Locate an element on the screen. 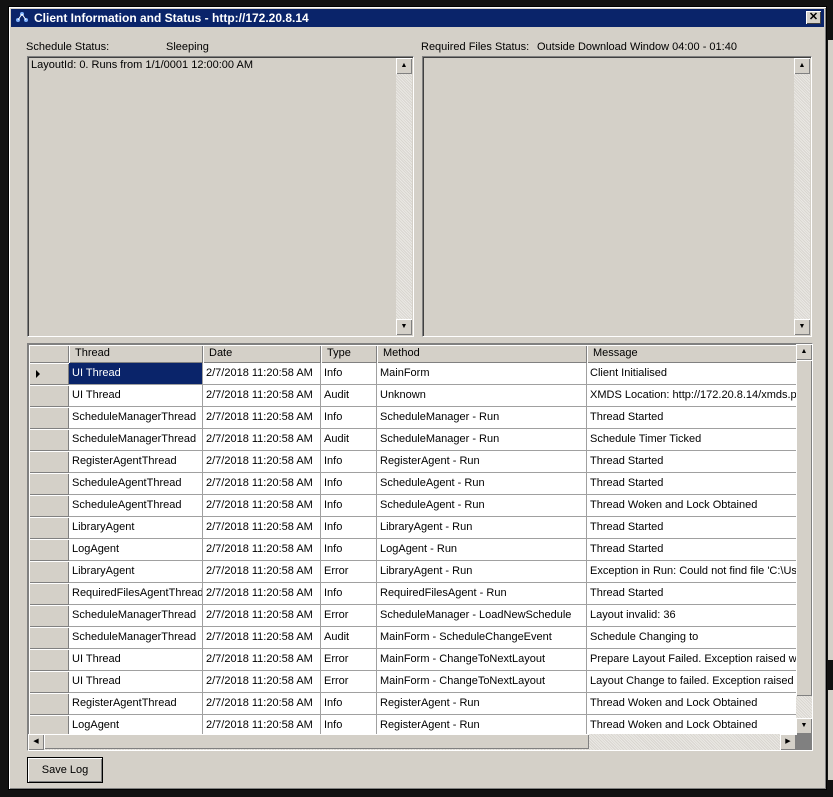 This screenshot has width=833, height=797. required-files-log-scrollbar: ▲ ▼ is located at coordinates (802, 196).